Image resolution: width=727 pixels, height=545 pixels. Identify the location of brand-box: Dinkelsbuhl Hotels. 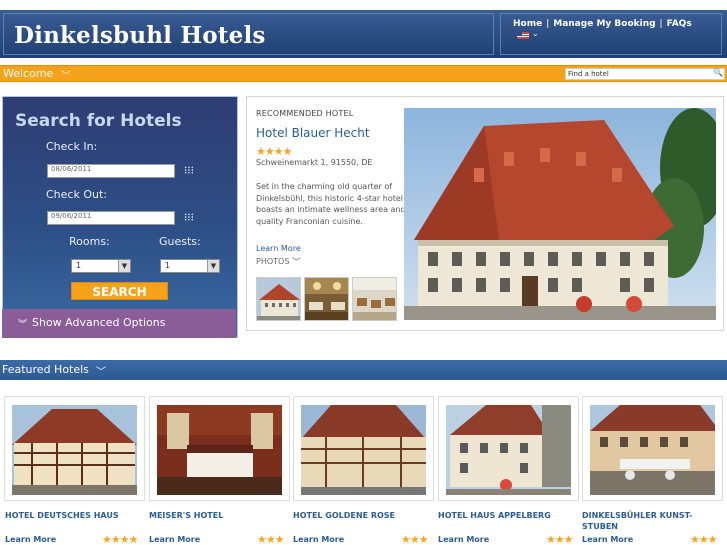
(248, 34).